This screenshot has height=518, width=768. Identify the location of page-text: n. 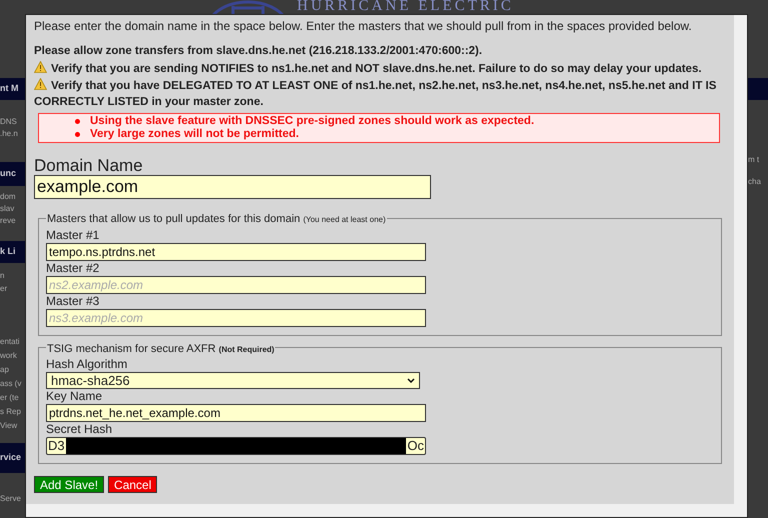
(2, 276).